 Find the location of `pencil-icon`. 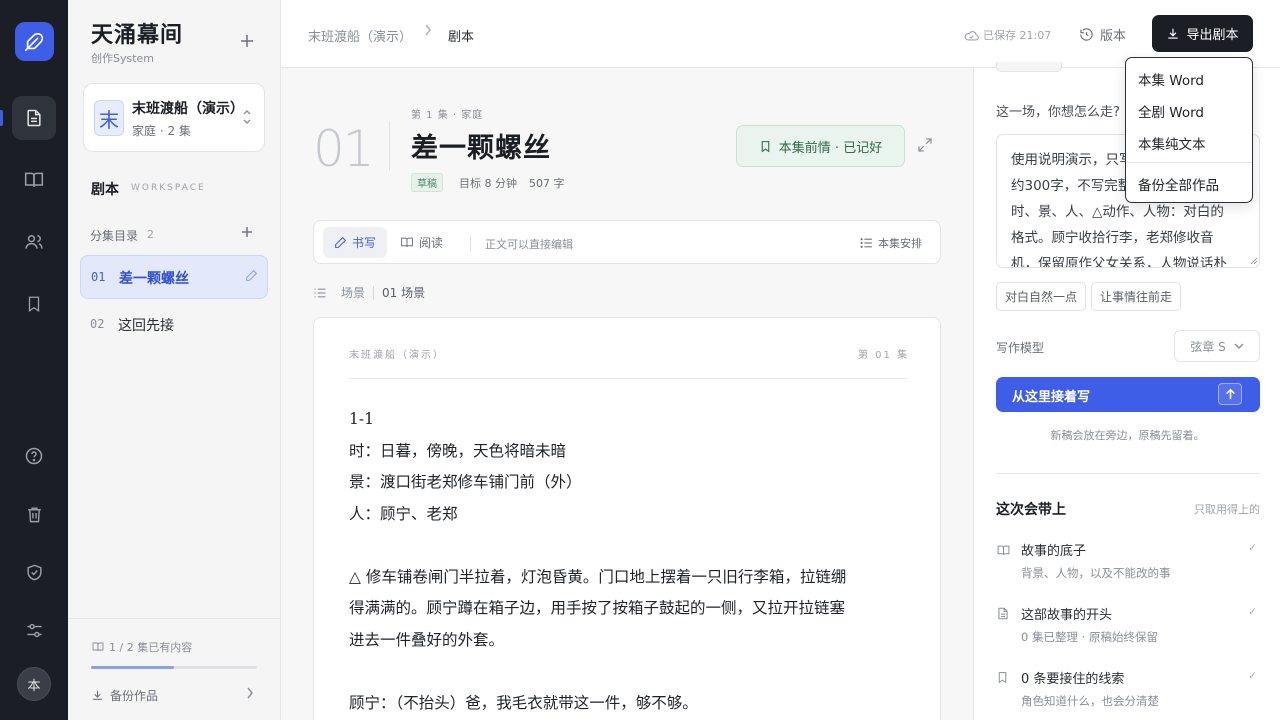

pencil-icon is located at coordinates (251, 277).